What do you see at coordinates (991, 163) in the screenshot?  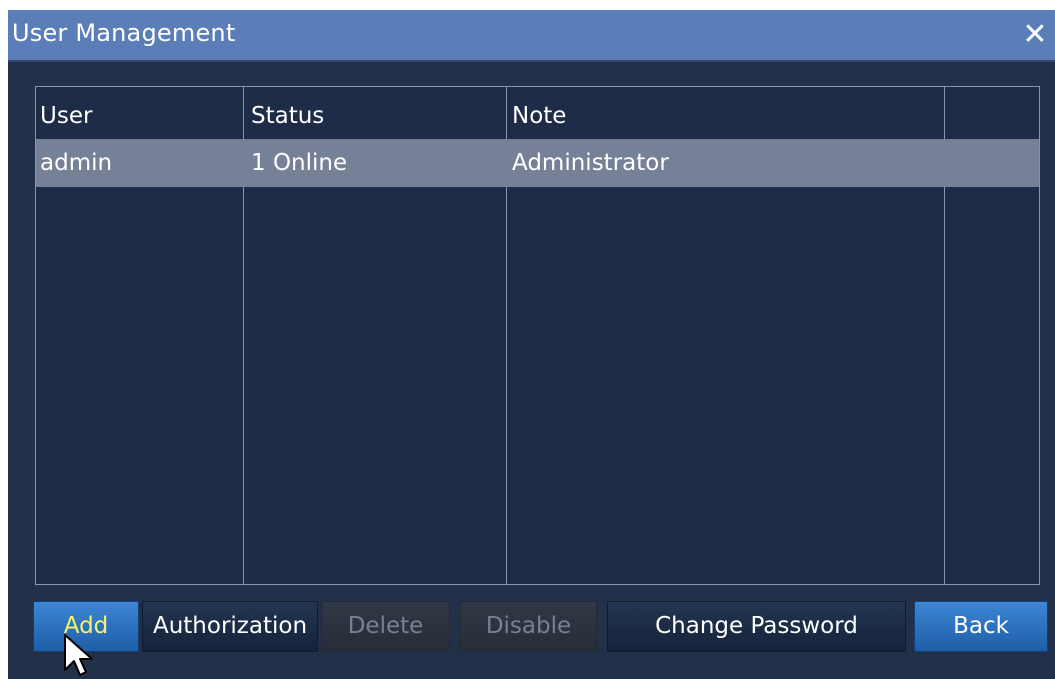 I see `extra-cell` at bounding box center [991, 163].